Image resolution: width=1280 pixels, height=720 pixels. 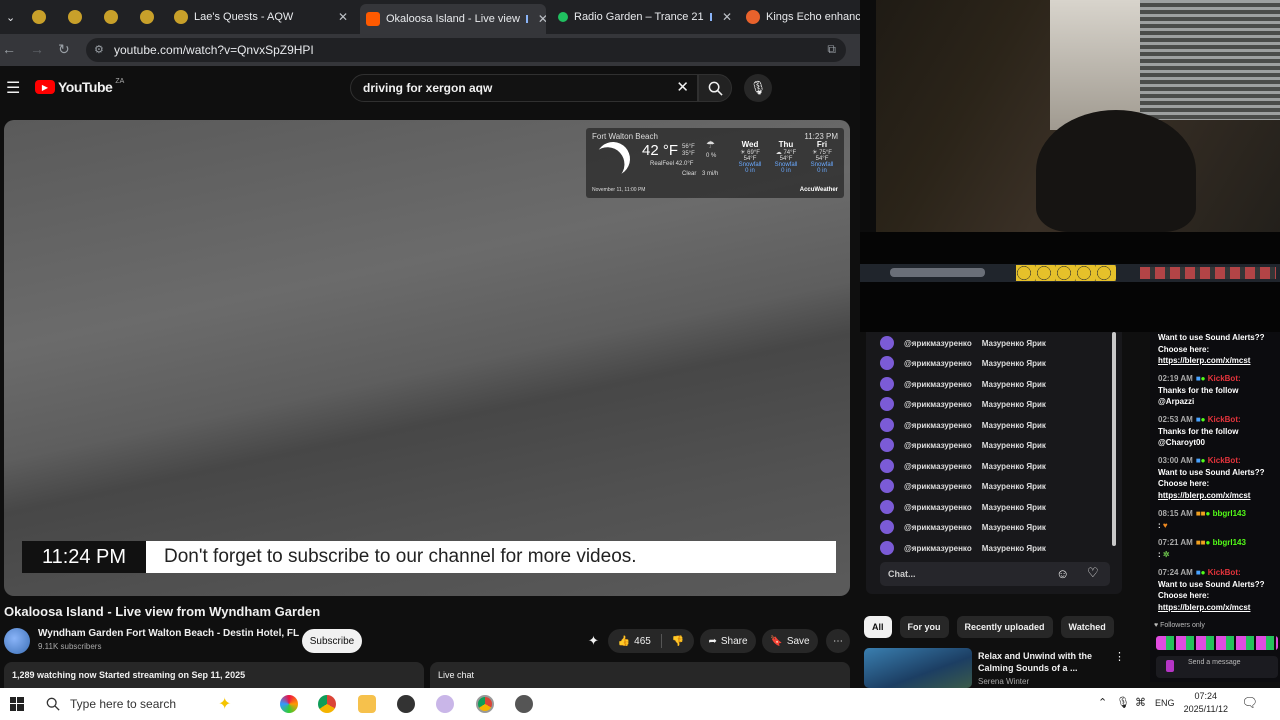 I want to click on reload-icon: ↻, so click(x=64, y=49).